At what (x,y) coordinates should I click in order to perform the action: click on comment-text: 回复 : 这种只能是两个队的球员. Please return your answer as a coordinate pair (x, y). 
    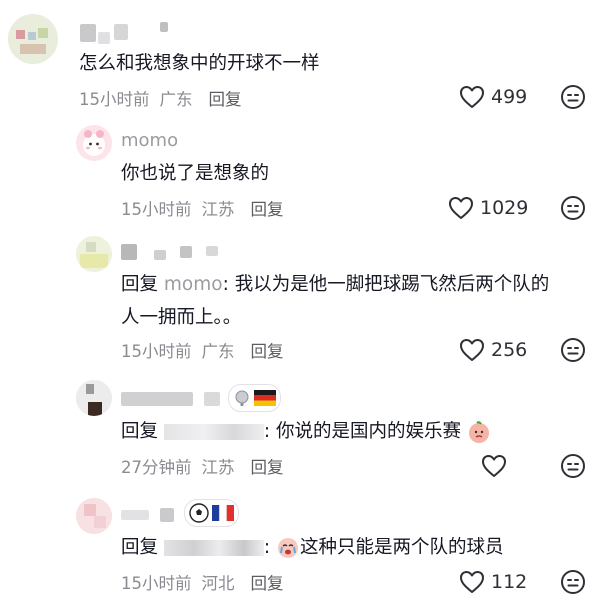
    Looking at the image, I should click on (312, 547).